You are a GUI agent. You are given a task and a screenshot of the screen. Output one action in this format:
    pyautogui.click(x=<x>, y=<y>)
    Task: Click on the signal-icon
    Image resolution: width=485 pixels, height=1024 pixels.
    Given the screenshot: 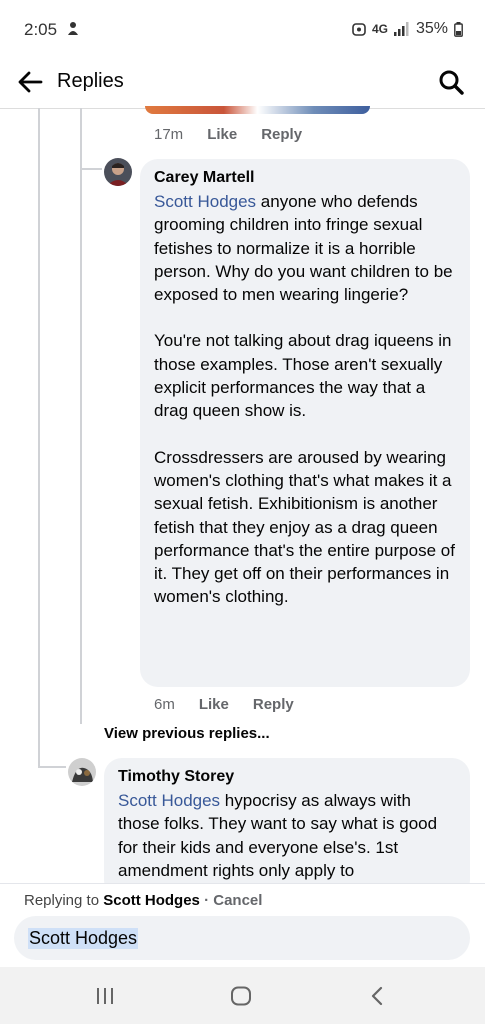 What is the action you would take?
    pyautogui.click(x=401, y=29)
    